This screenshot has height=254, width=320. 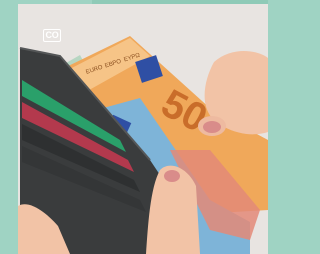 What do you see at coordinates (212, 127) in the screenshot?
I see `nail-upper` at bounding box center [212, 127].